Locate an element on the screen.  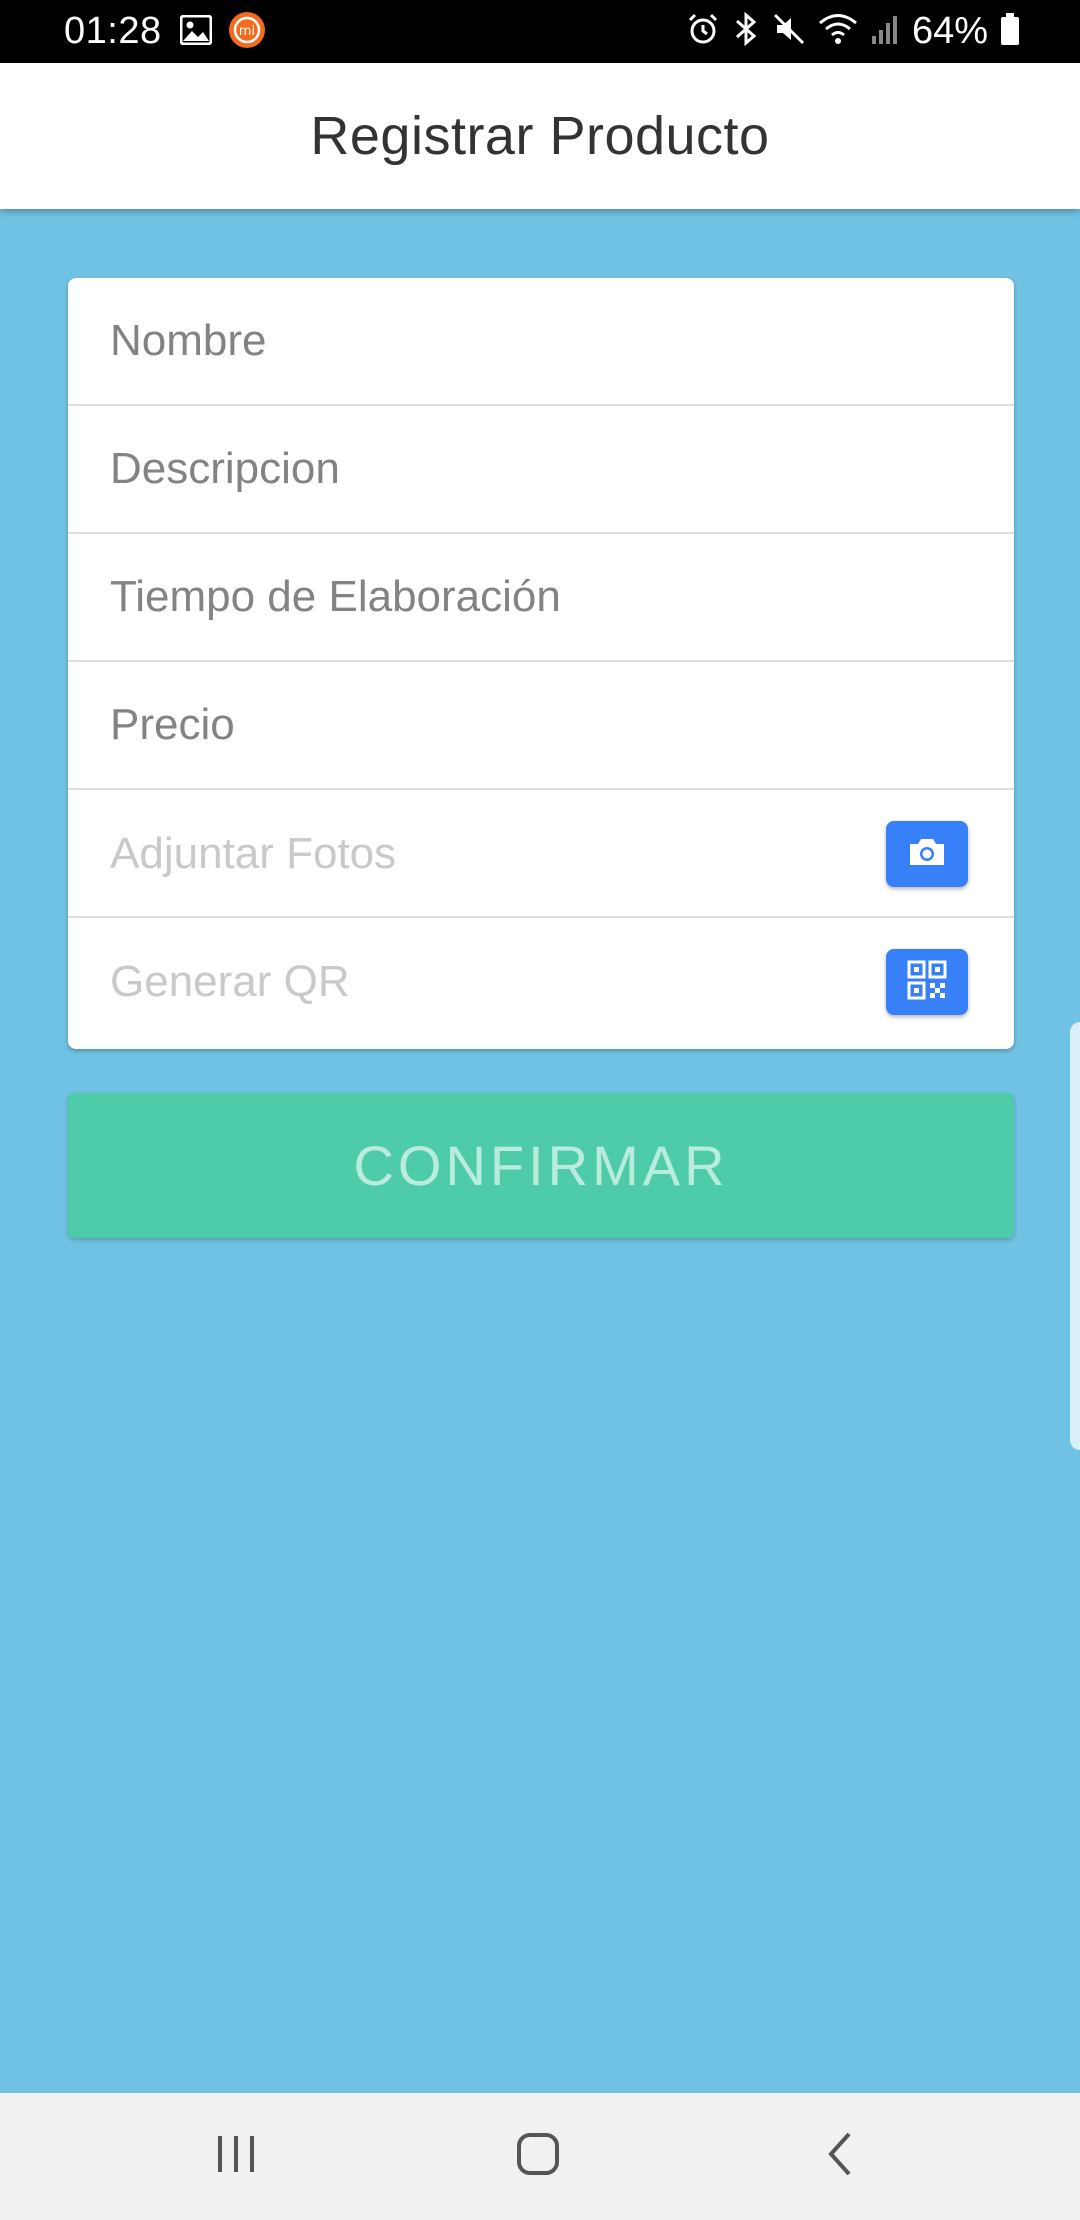
wifi-icon is located at coordinates (838, 31).